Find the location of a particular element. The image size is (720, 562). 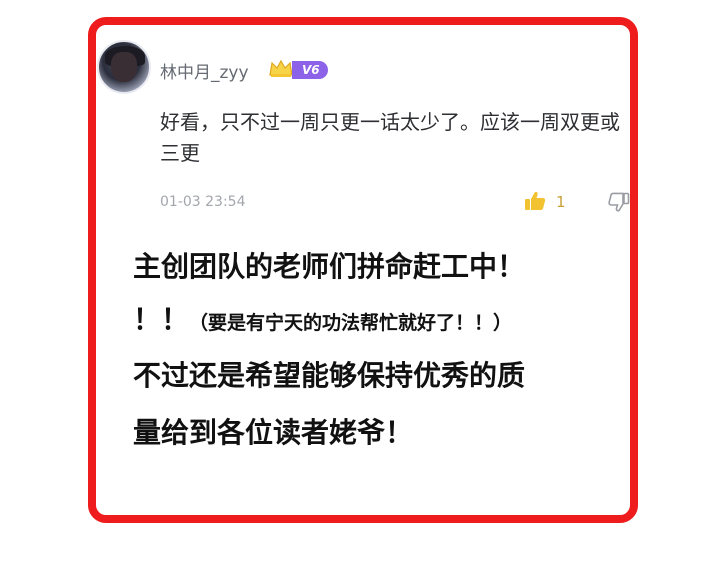

caption-line-1: 主创团队的老师们拼命赶工中！ is located at coordinates (329, 266).